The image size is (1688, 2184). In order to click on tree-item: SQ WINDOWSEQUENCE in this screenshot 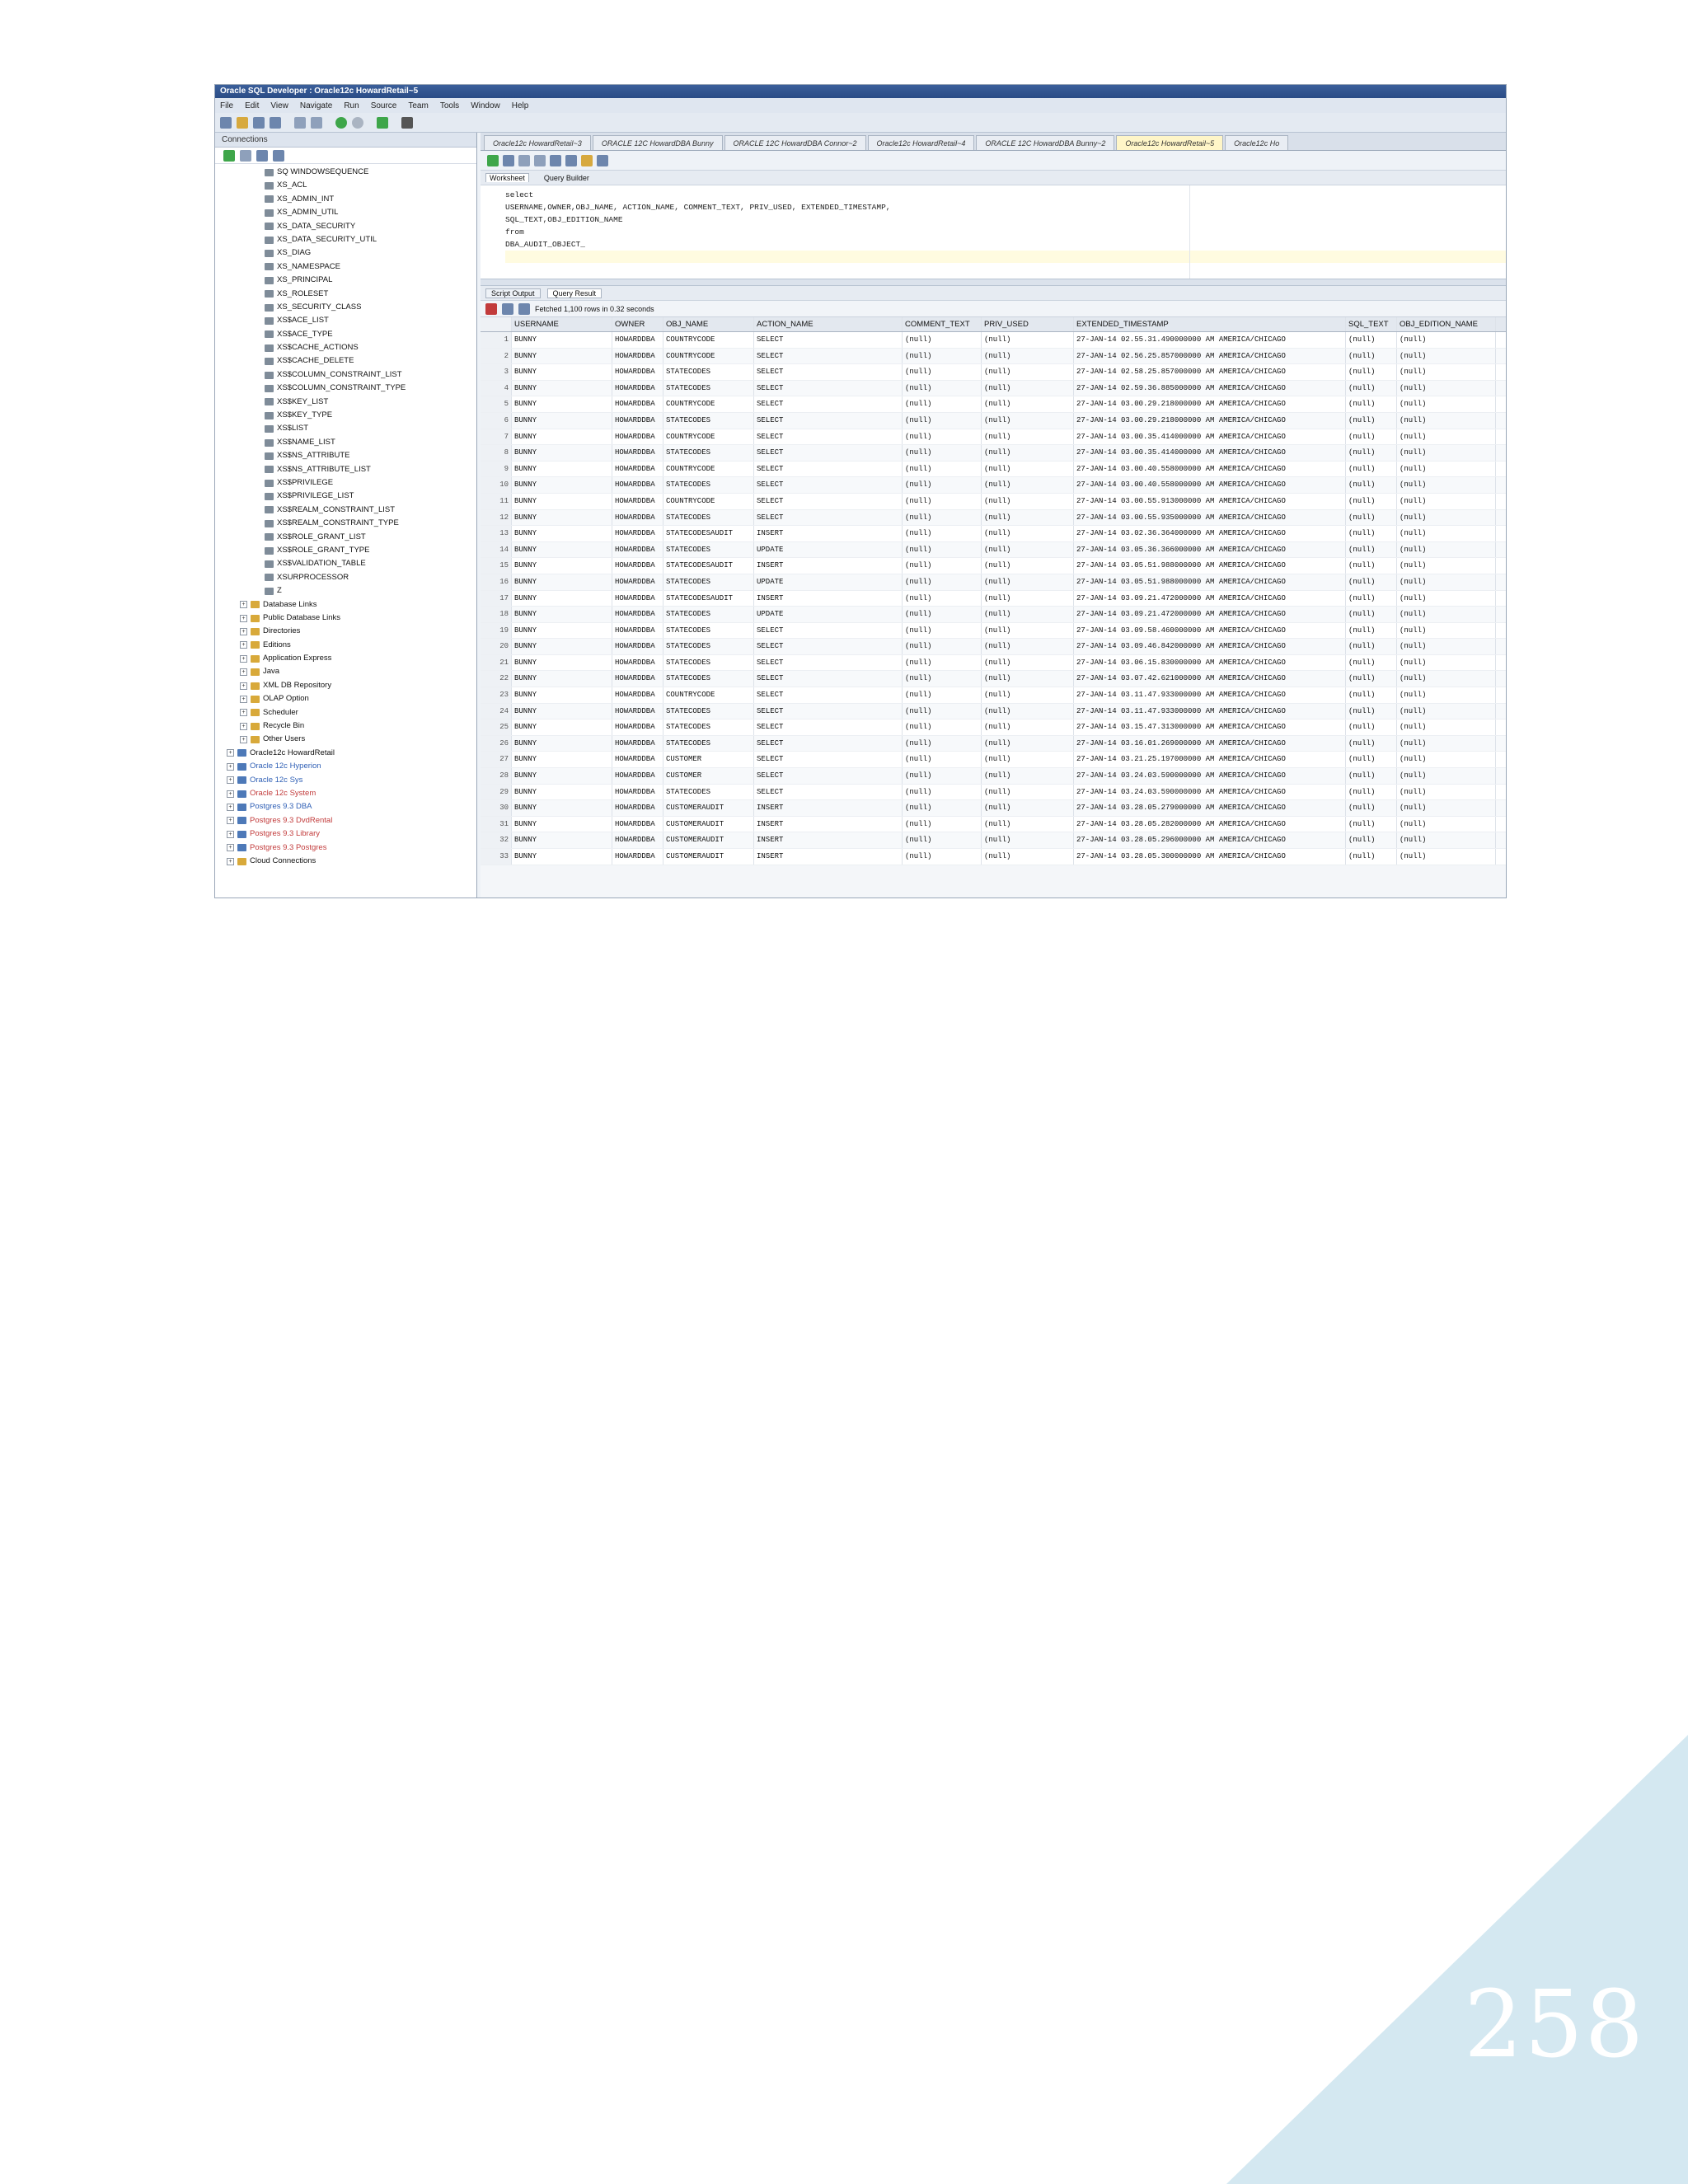, I will do `click(346, 172)`.